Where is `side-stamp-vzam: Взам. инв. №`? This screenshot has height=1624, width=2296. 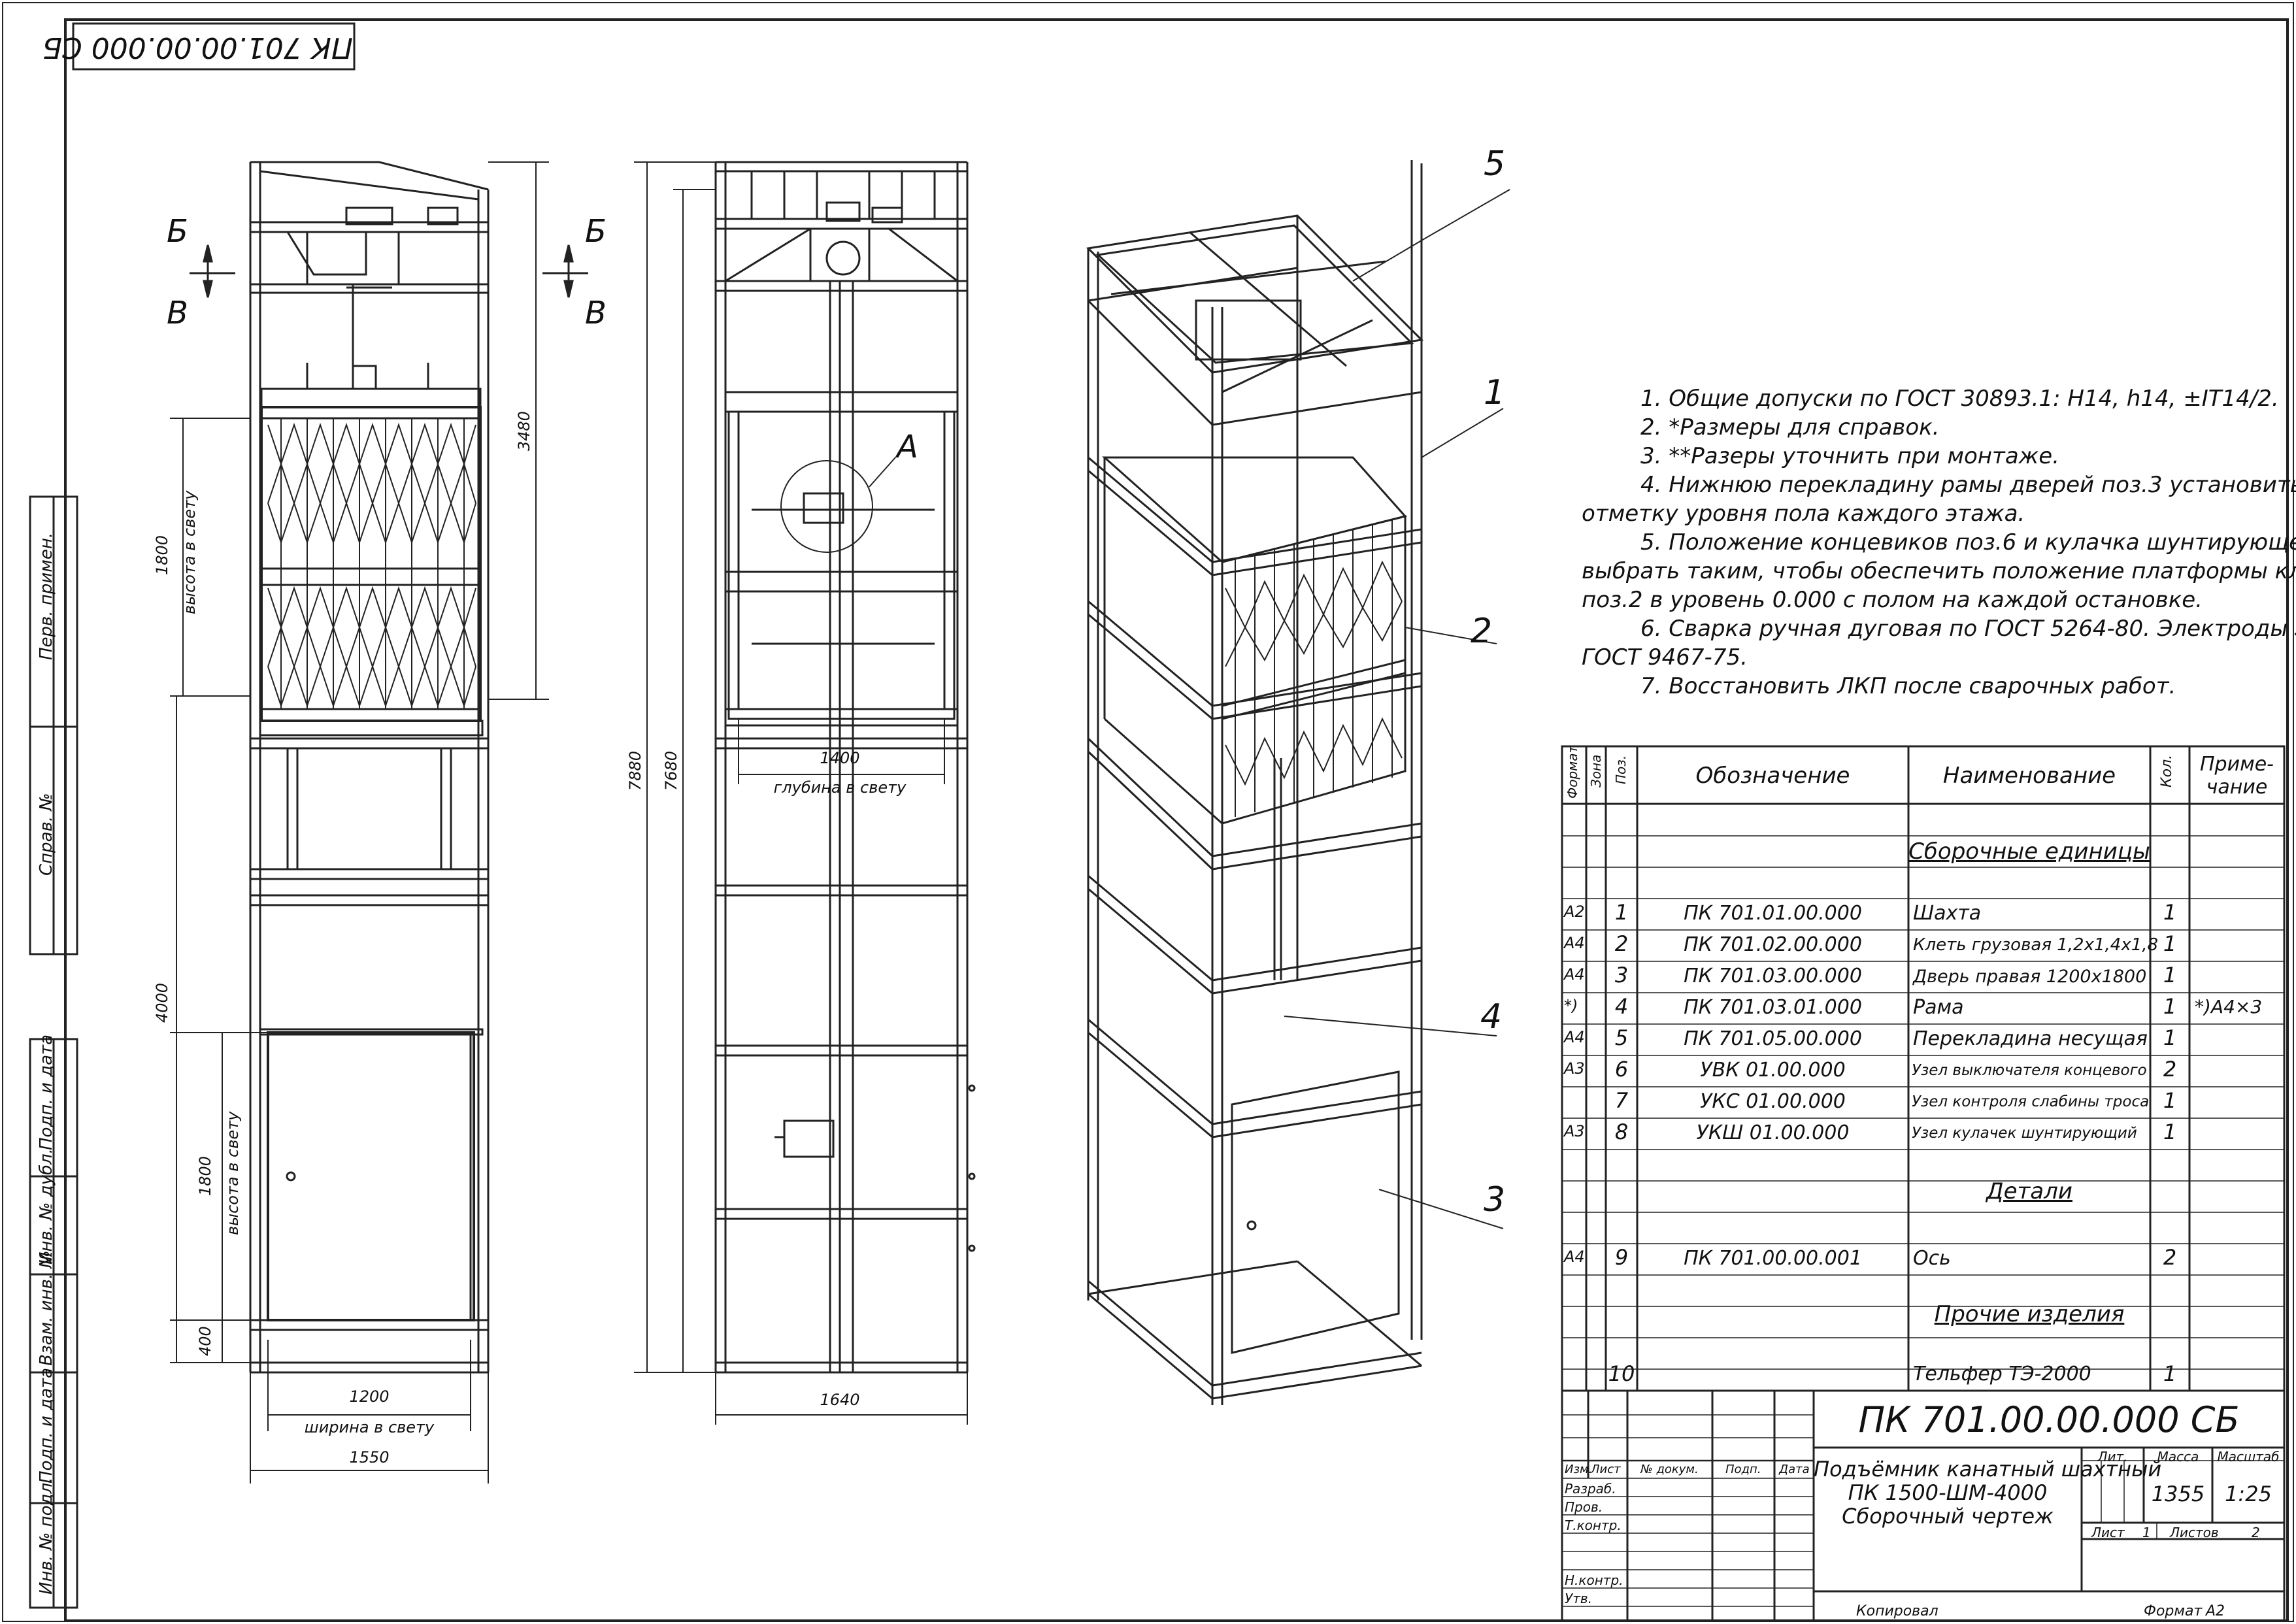 side-stamp-vzam: Взам. инв. № is located at coordinates (46, 1308).